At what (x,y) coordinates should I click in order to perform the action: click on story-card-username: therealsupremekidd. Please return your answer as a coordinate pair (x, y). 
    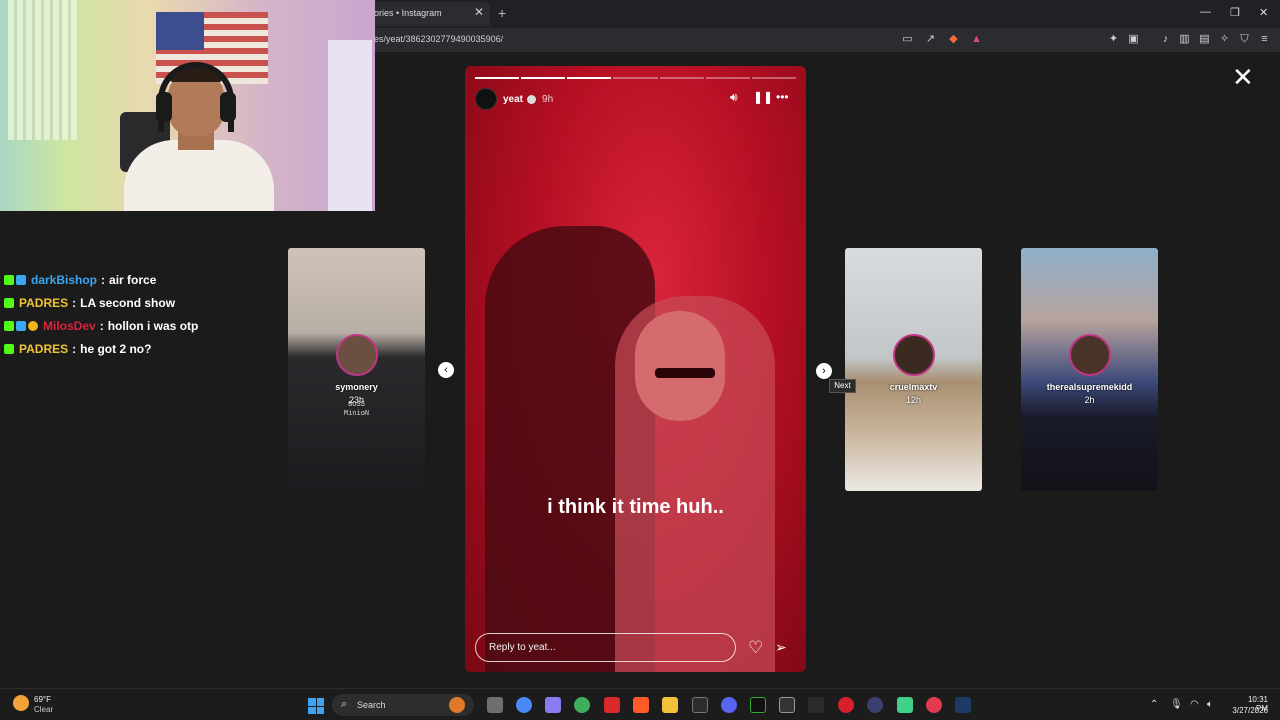
    Looking at the image, I should click on (1089, 387).